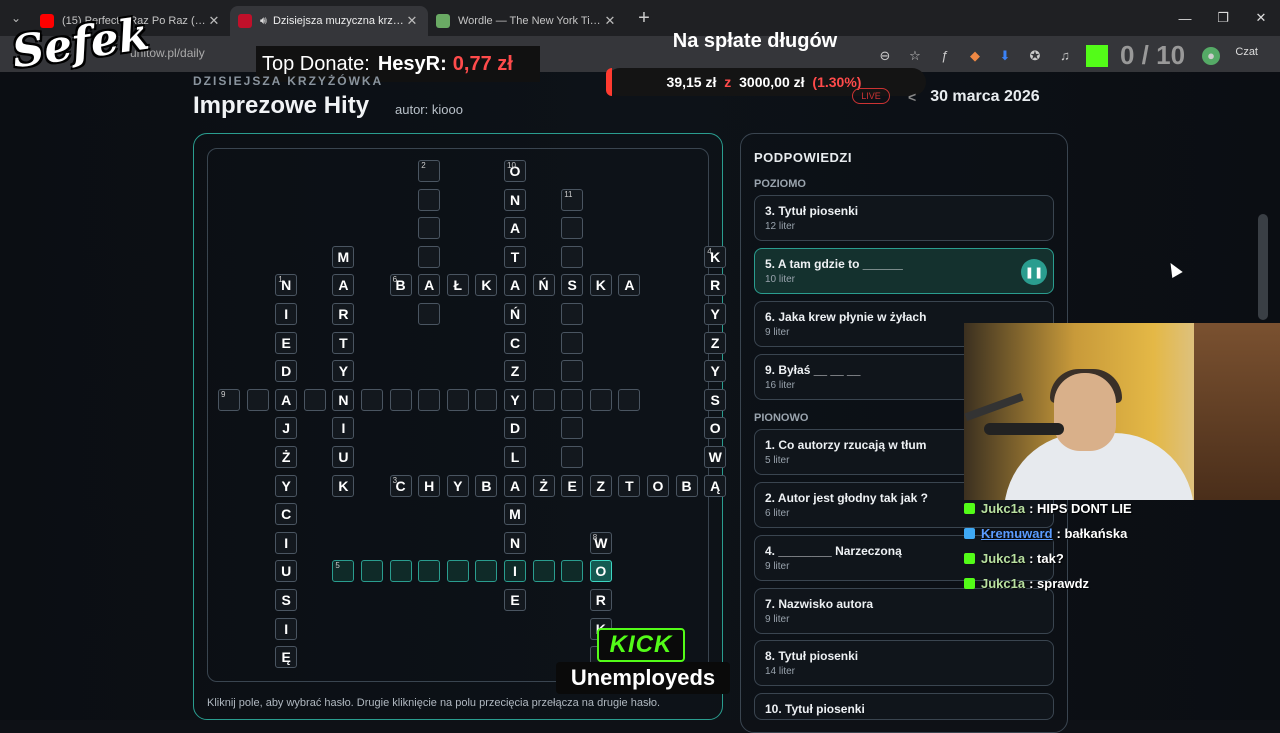  I want to click on profile-avatar-icon: ●, so click(1211, 55).